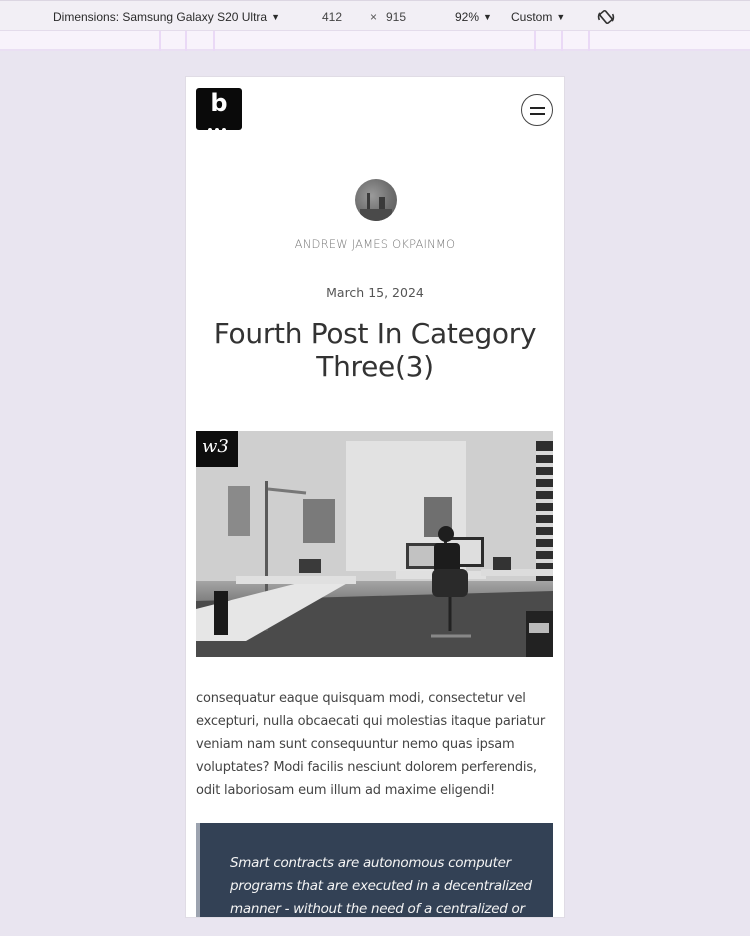  What do you see at coordinates (219, 103) in the screenshot?
I see `logo-letter: b` at bounding box center [219, 103].